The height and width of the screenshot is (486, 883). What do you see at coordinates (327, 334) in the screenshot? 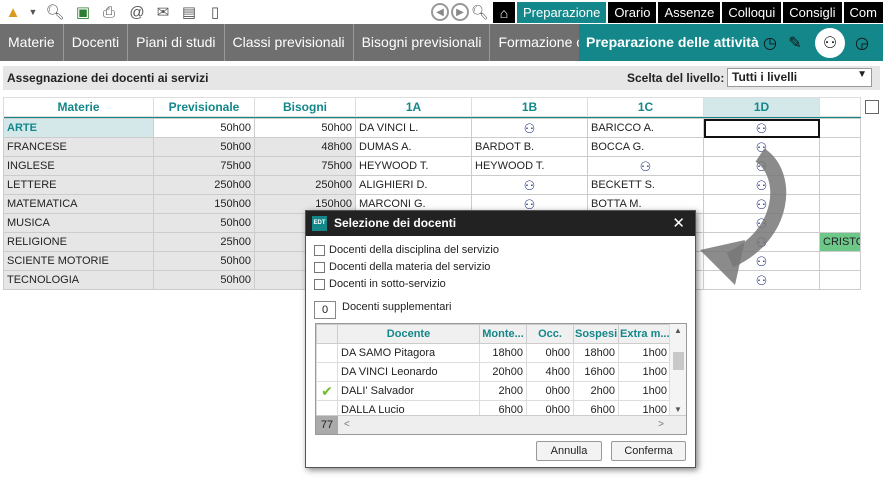
I see `col-check` at bounding box center [327, 334].